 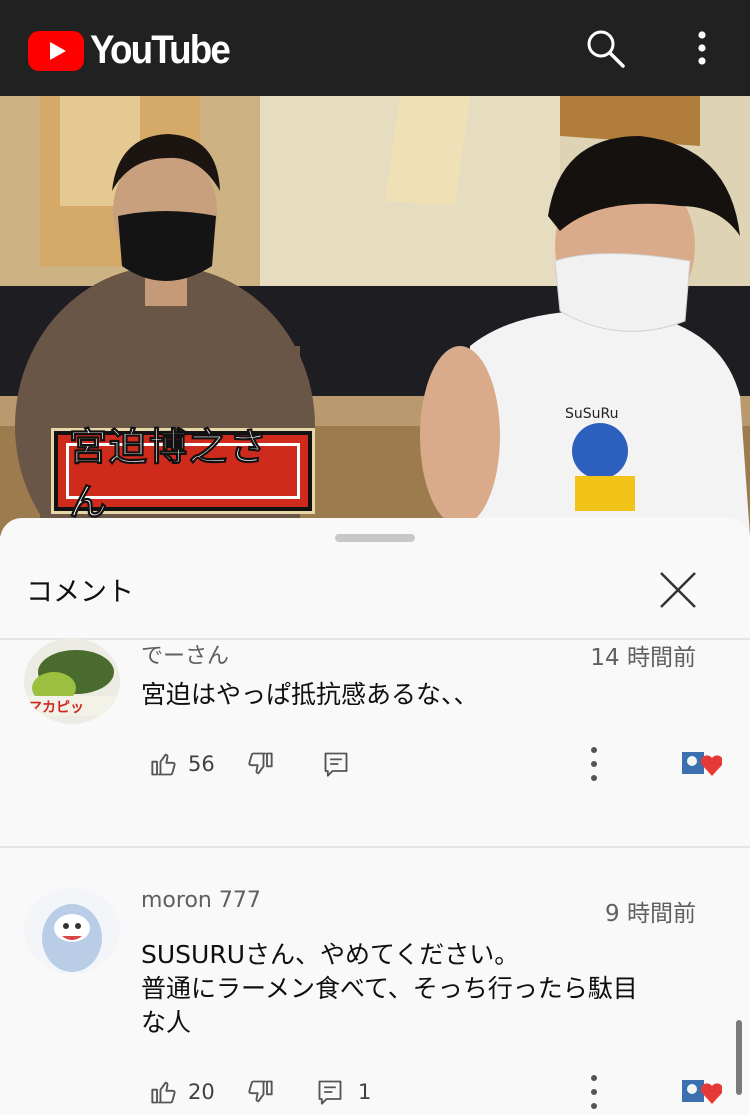 What do you see at coordinates (592, 414) in the screenshot?
I see `shirt-print-text: SuSuRu` at bounding box center [592, 414].